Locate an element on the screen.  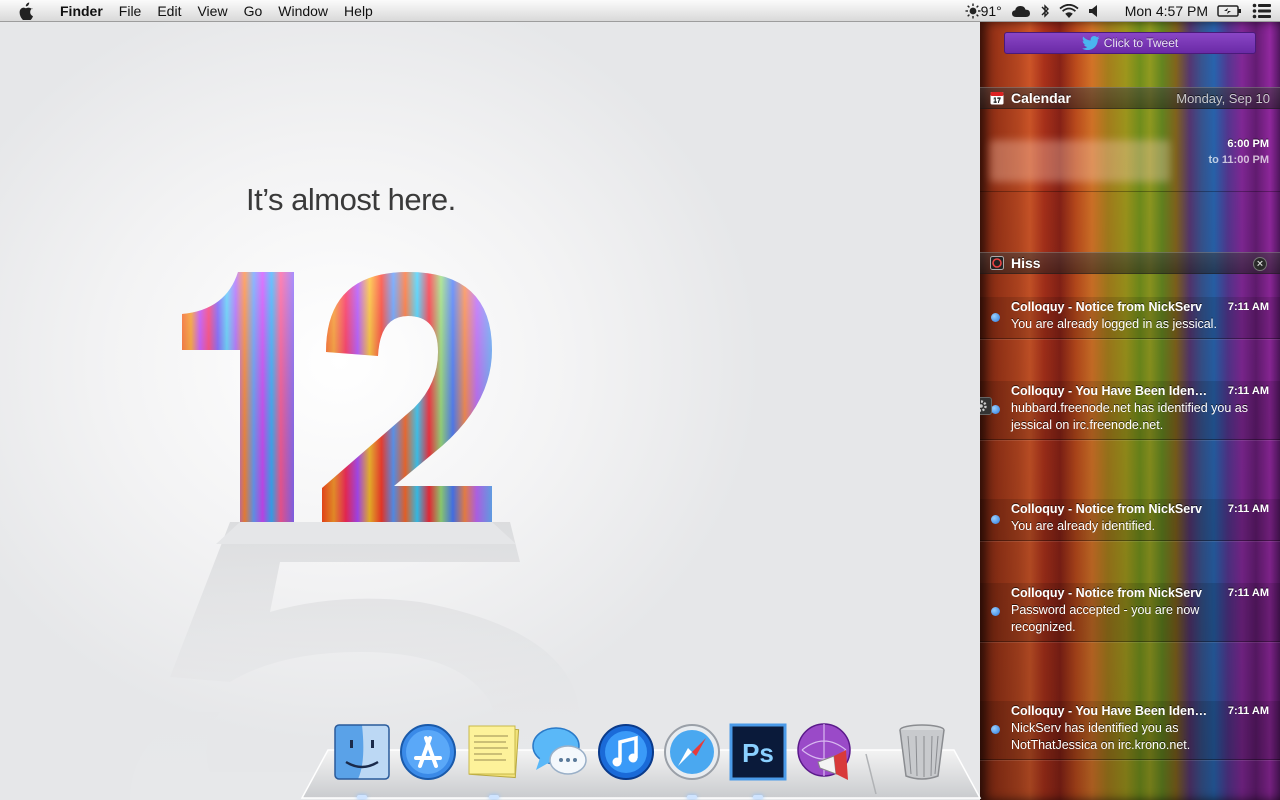
notification-body: You are already identified. is located at coordinates (1083, 526).